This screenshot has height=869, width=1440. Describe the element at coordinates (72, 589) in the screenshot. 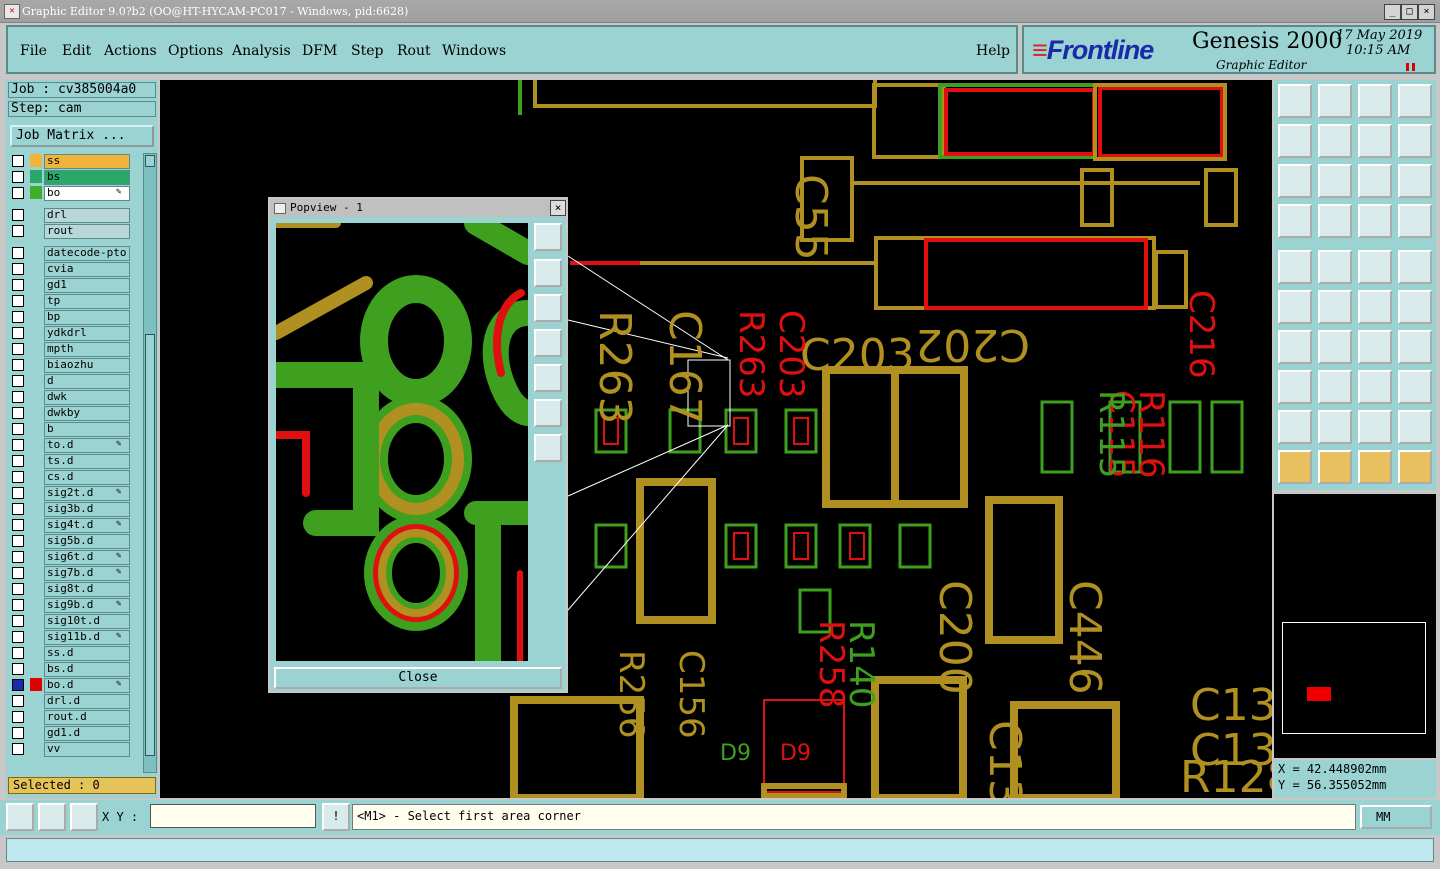

I see `layer-row: sig8t.d` at that location.